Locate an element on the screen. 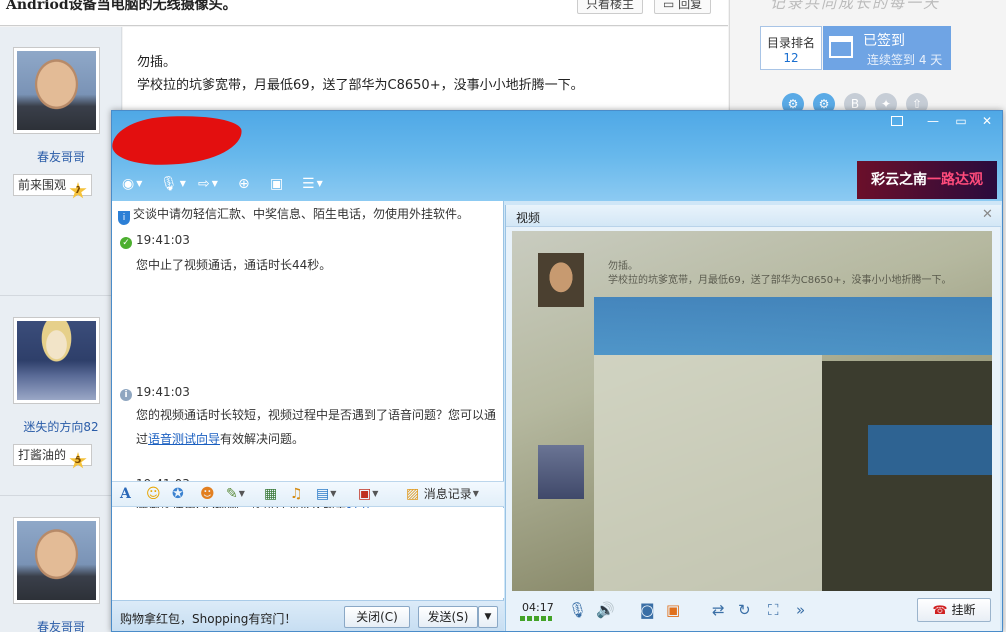  message-text: 您中止了视频通话，通话时长44秒。 is located at coordinates (234, 265).